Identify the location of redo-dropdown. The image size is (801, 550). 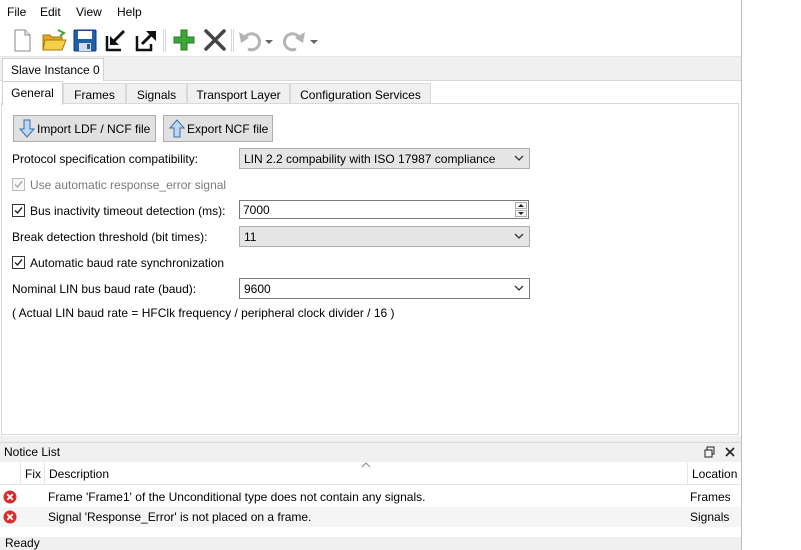
(314, 40).